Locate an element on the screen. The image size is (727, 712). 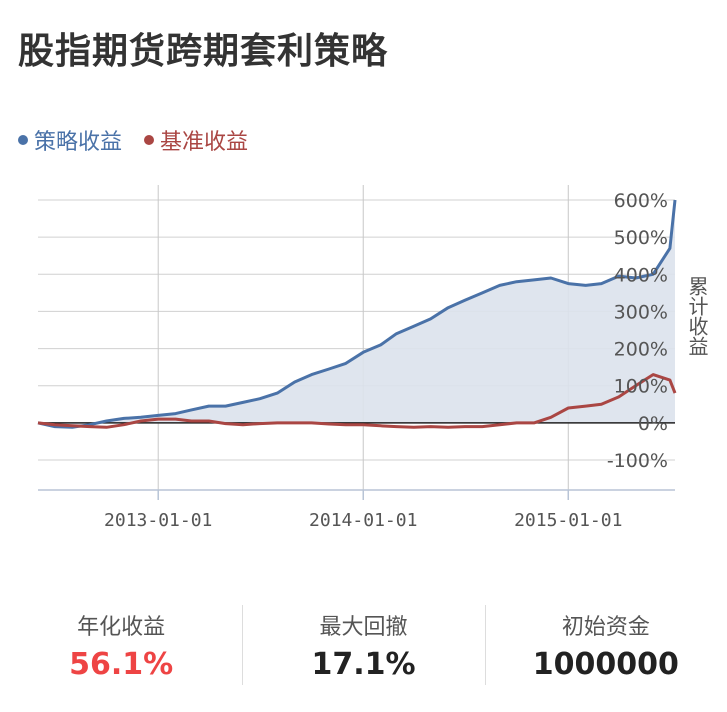
y-tick-label: 200% is located at coordinates (641, 350).